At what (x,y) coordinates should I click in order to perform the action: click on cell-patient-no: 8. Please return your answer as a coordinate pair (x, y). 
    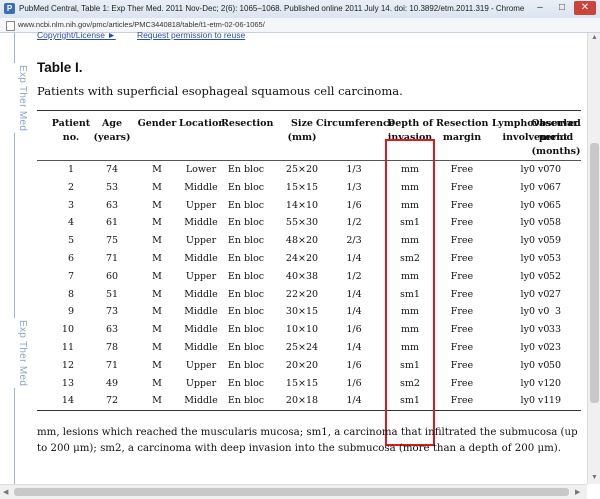
    Looking at the image, I should click on (70, 294).